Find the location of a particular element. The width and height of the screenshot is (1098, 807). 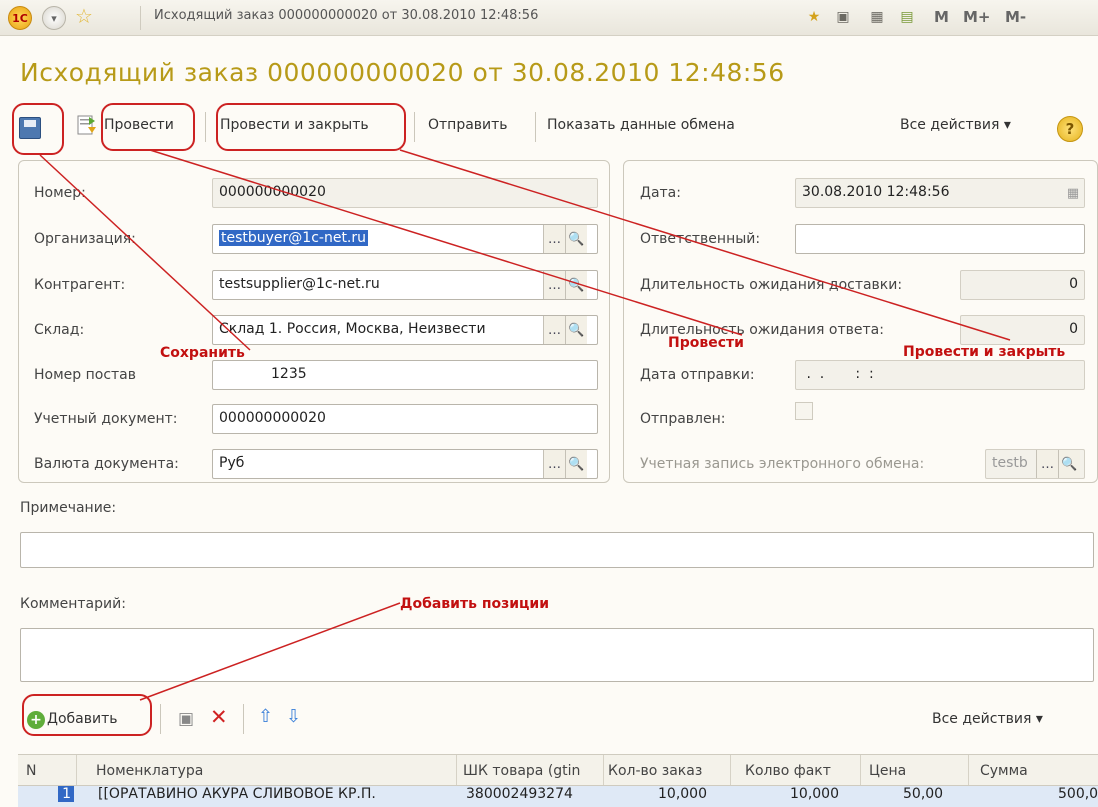

post-annotation: Провести is located at coordinates (706, 343).